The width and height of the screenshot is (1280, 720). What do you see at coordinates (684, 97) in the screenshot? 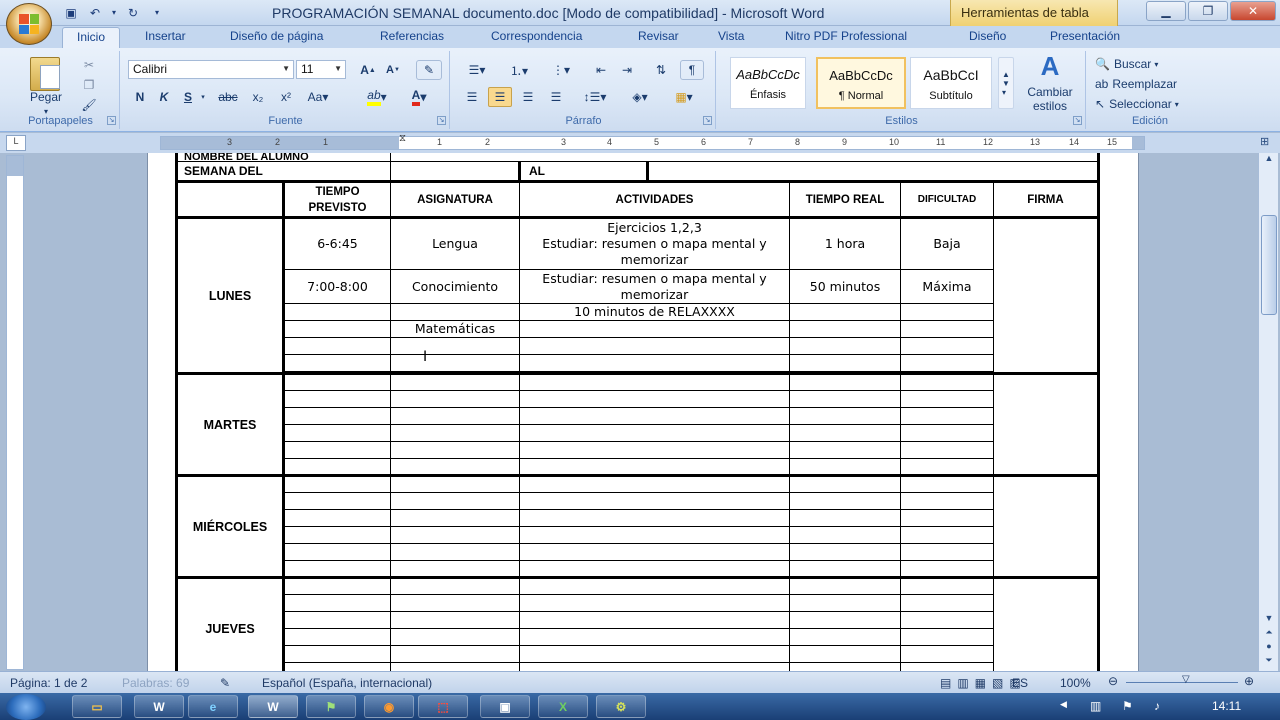
I see `borders-icon: ▦ ▾` at bounding box center [684, 97].